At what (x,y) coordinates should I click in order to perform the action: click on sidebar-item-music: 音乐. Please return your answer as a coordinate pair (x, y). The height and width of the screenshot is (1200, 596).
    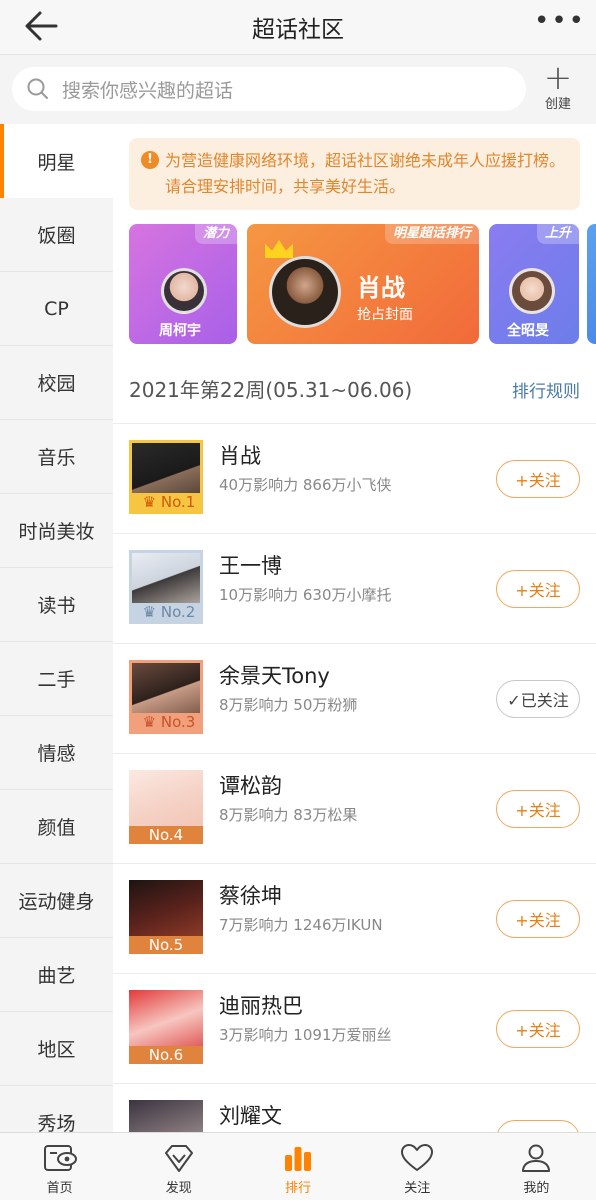
    Looking at the image, I should click on (56, 457).